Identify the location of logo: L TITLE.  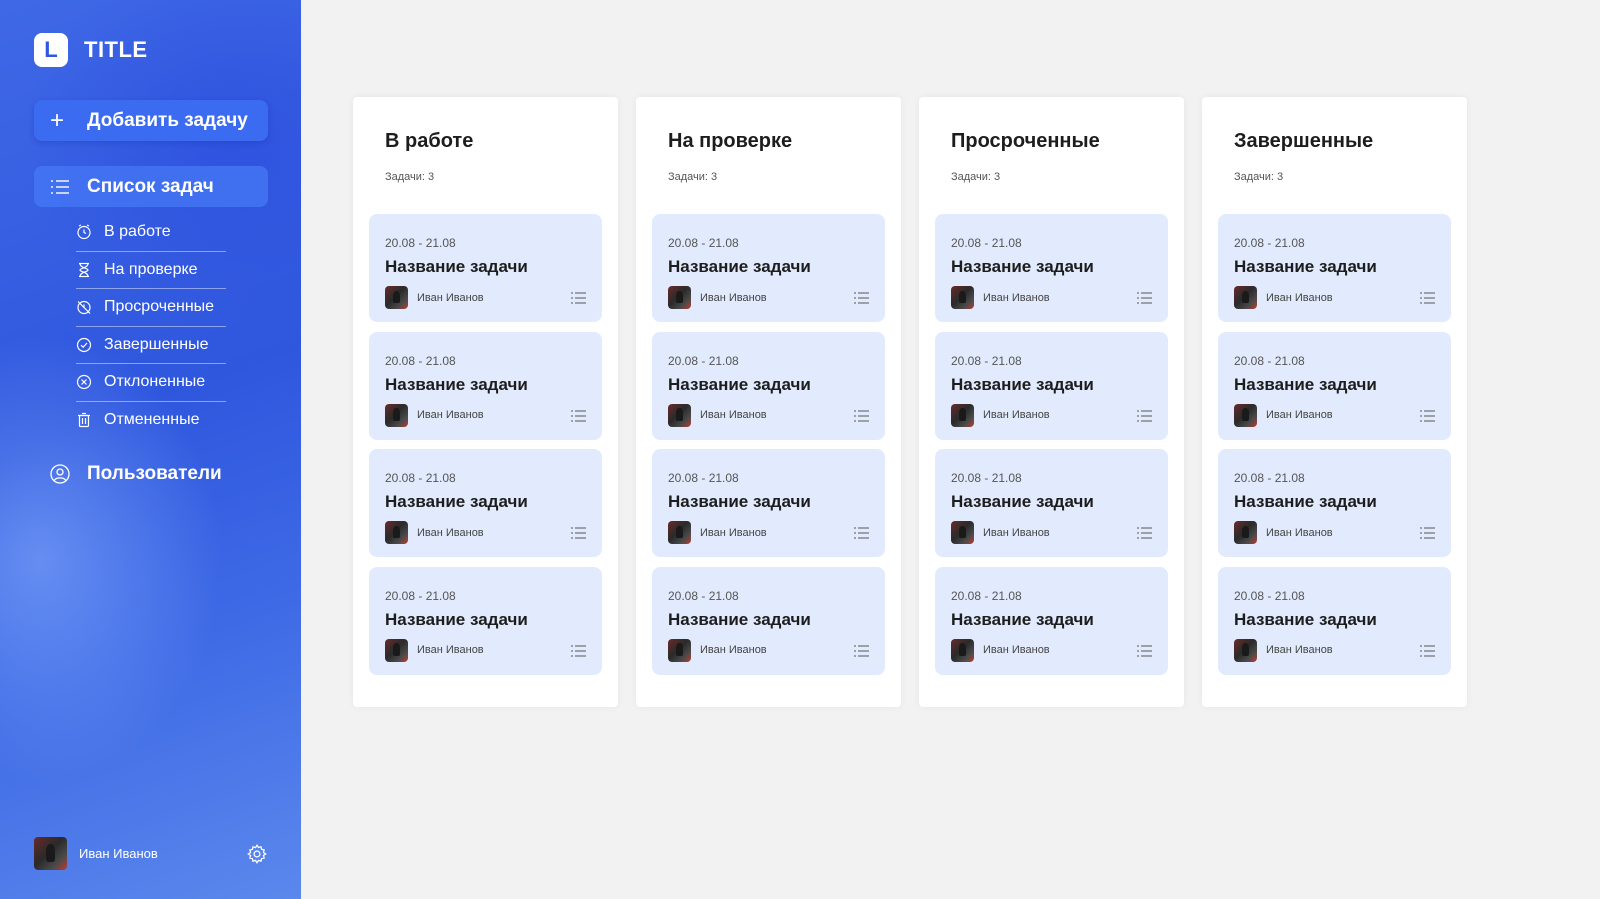
(91, 50).